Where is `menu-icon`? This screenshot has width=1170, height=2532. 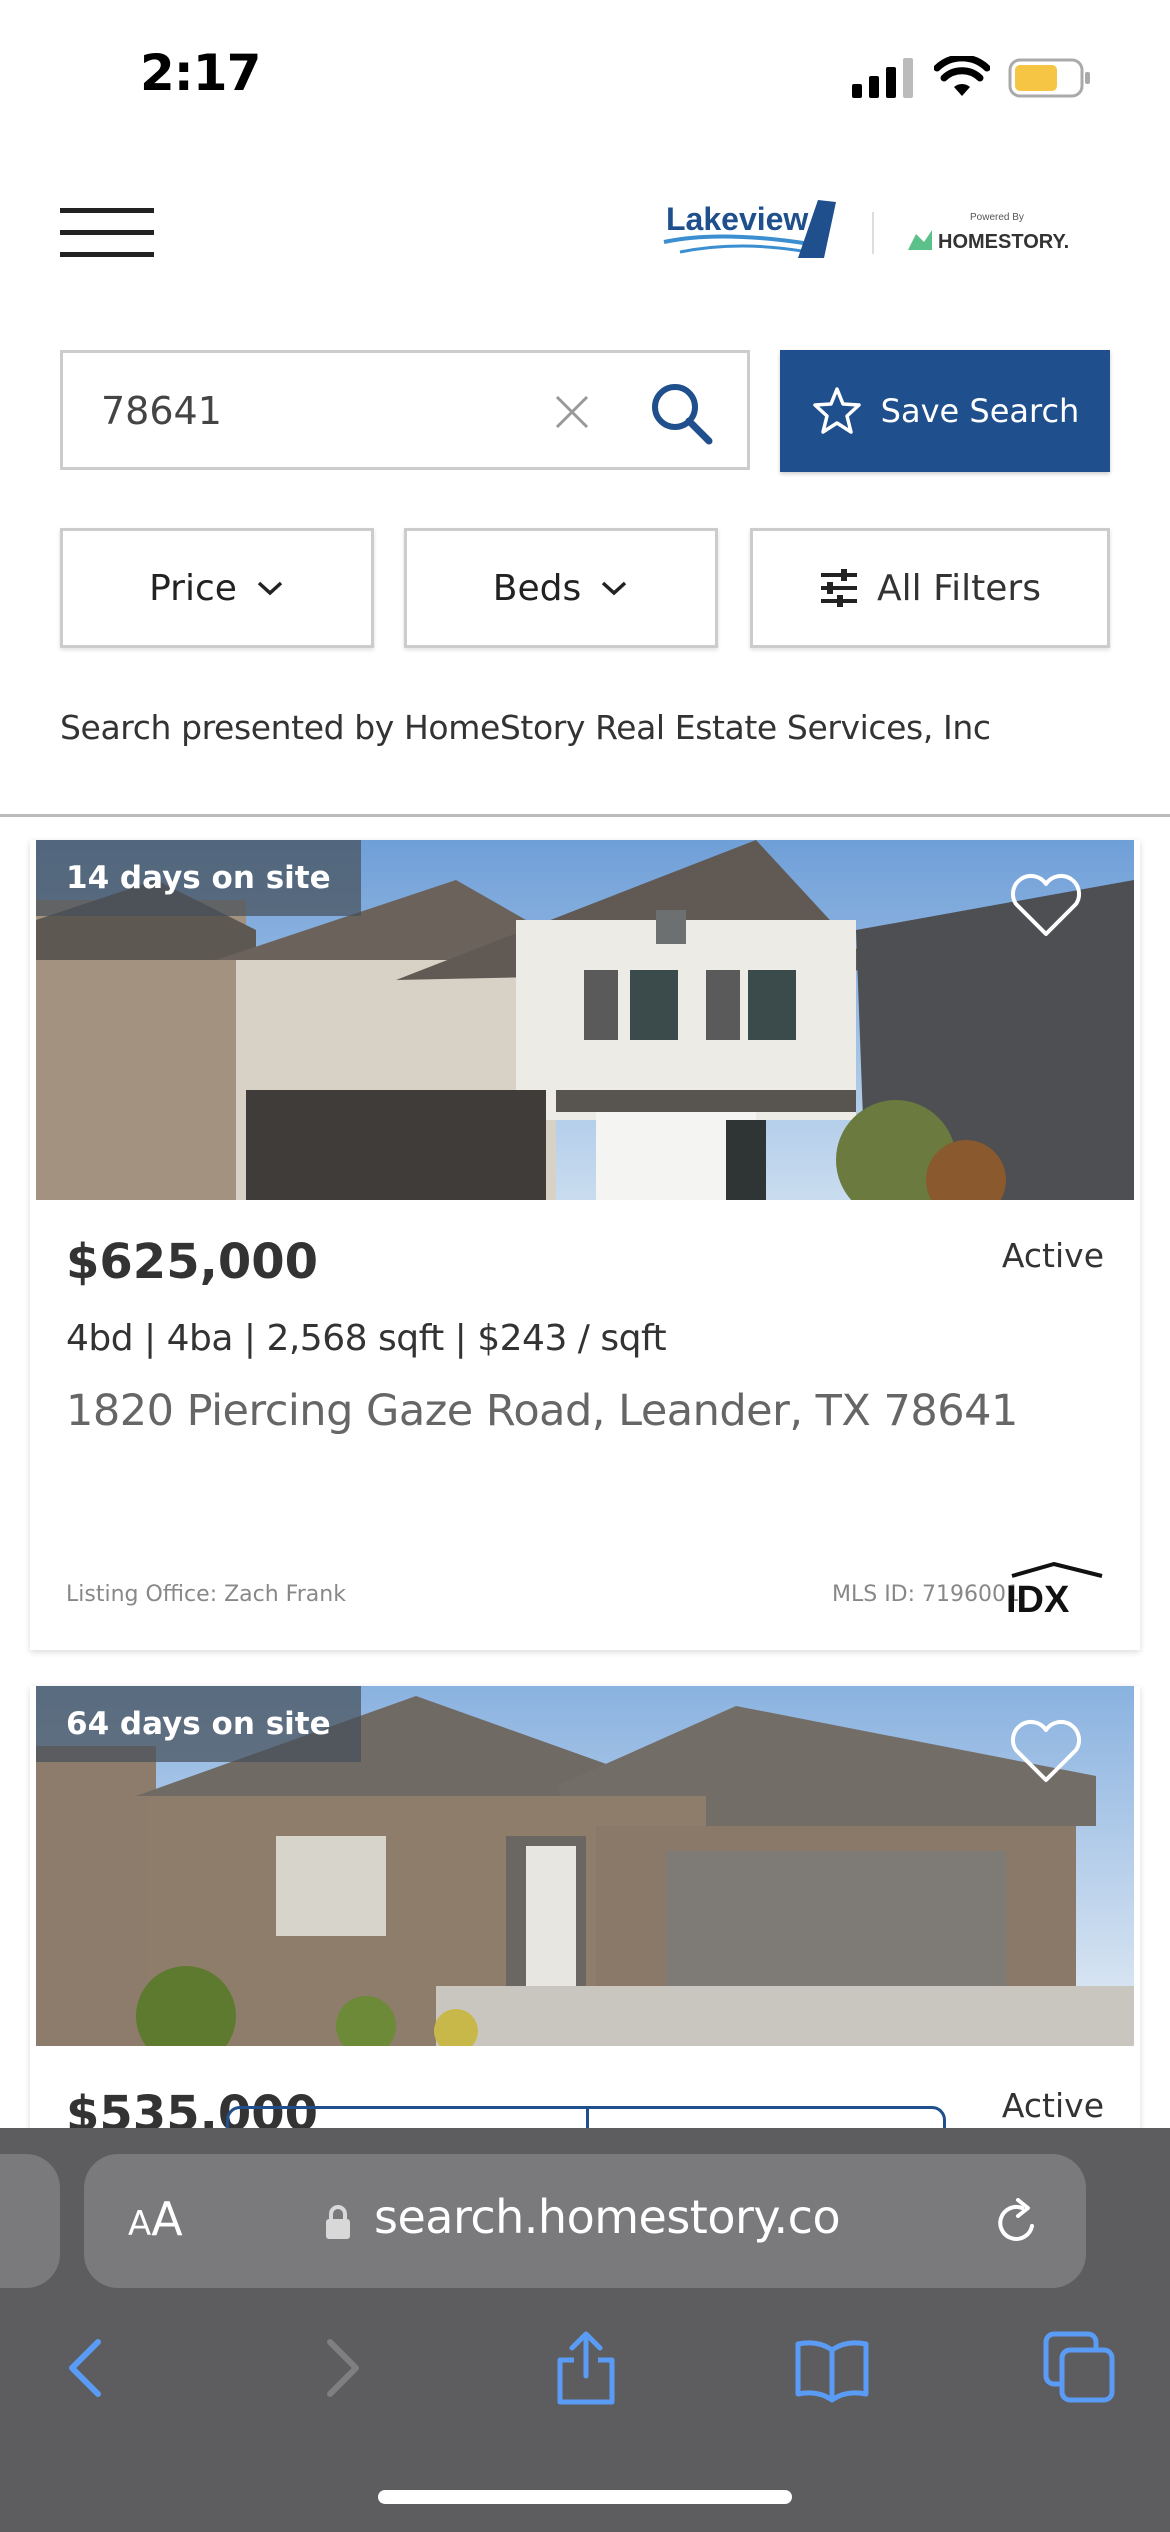 menu-icon is located at coordinates (107, 210).